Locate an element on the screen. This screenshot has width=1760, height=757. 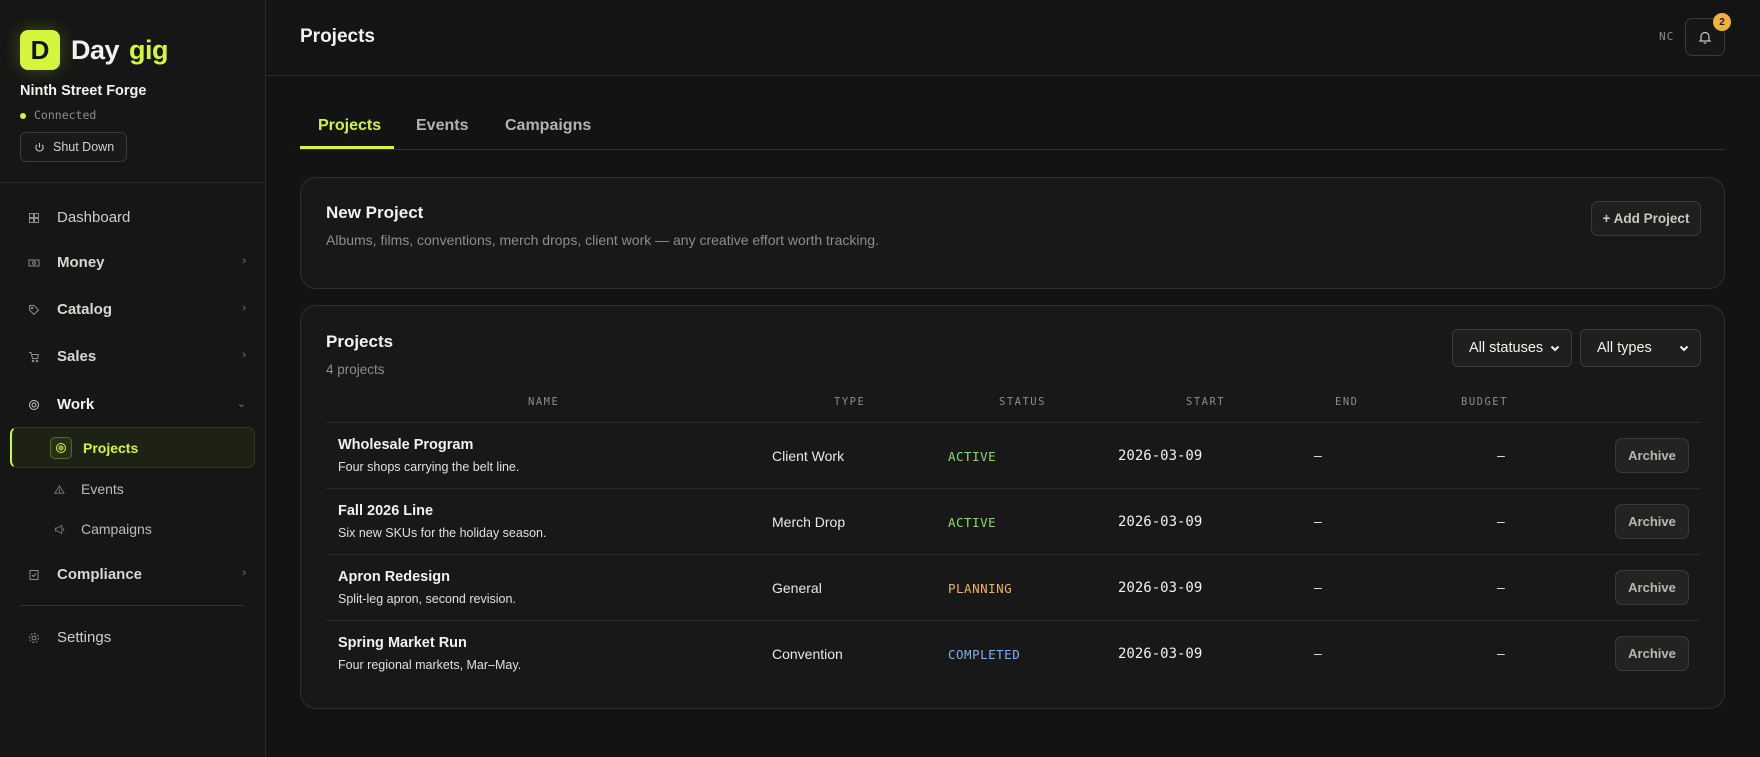
shutdown-button: Shut Down is located at coordinates (73, 147).